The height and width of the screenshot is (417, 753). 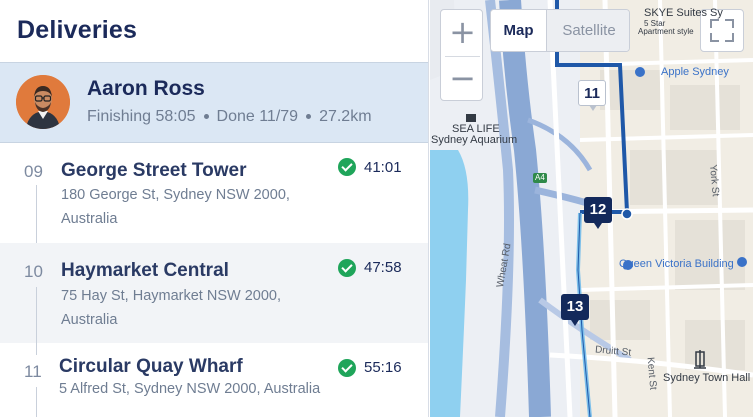 I want to click on distance: 27.2km, so click(x=345, y=116).